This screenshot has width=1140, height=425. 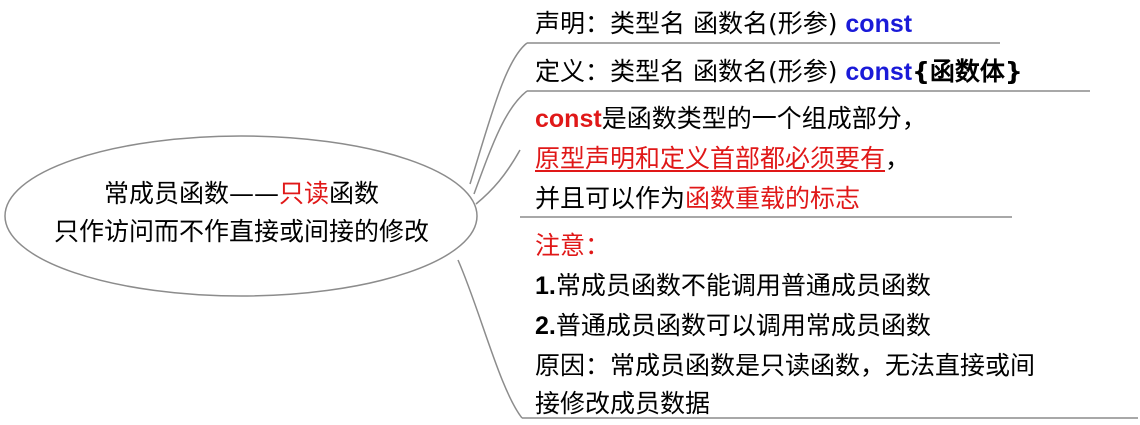 What do you see at coordinates (490, 339) in the screenshot?
I see `connector-note` at bounding box center [490, 339].